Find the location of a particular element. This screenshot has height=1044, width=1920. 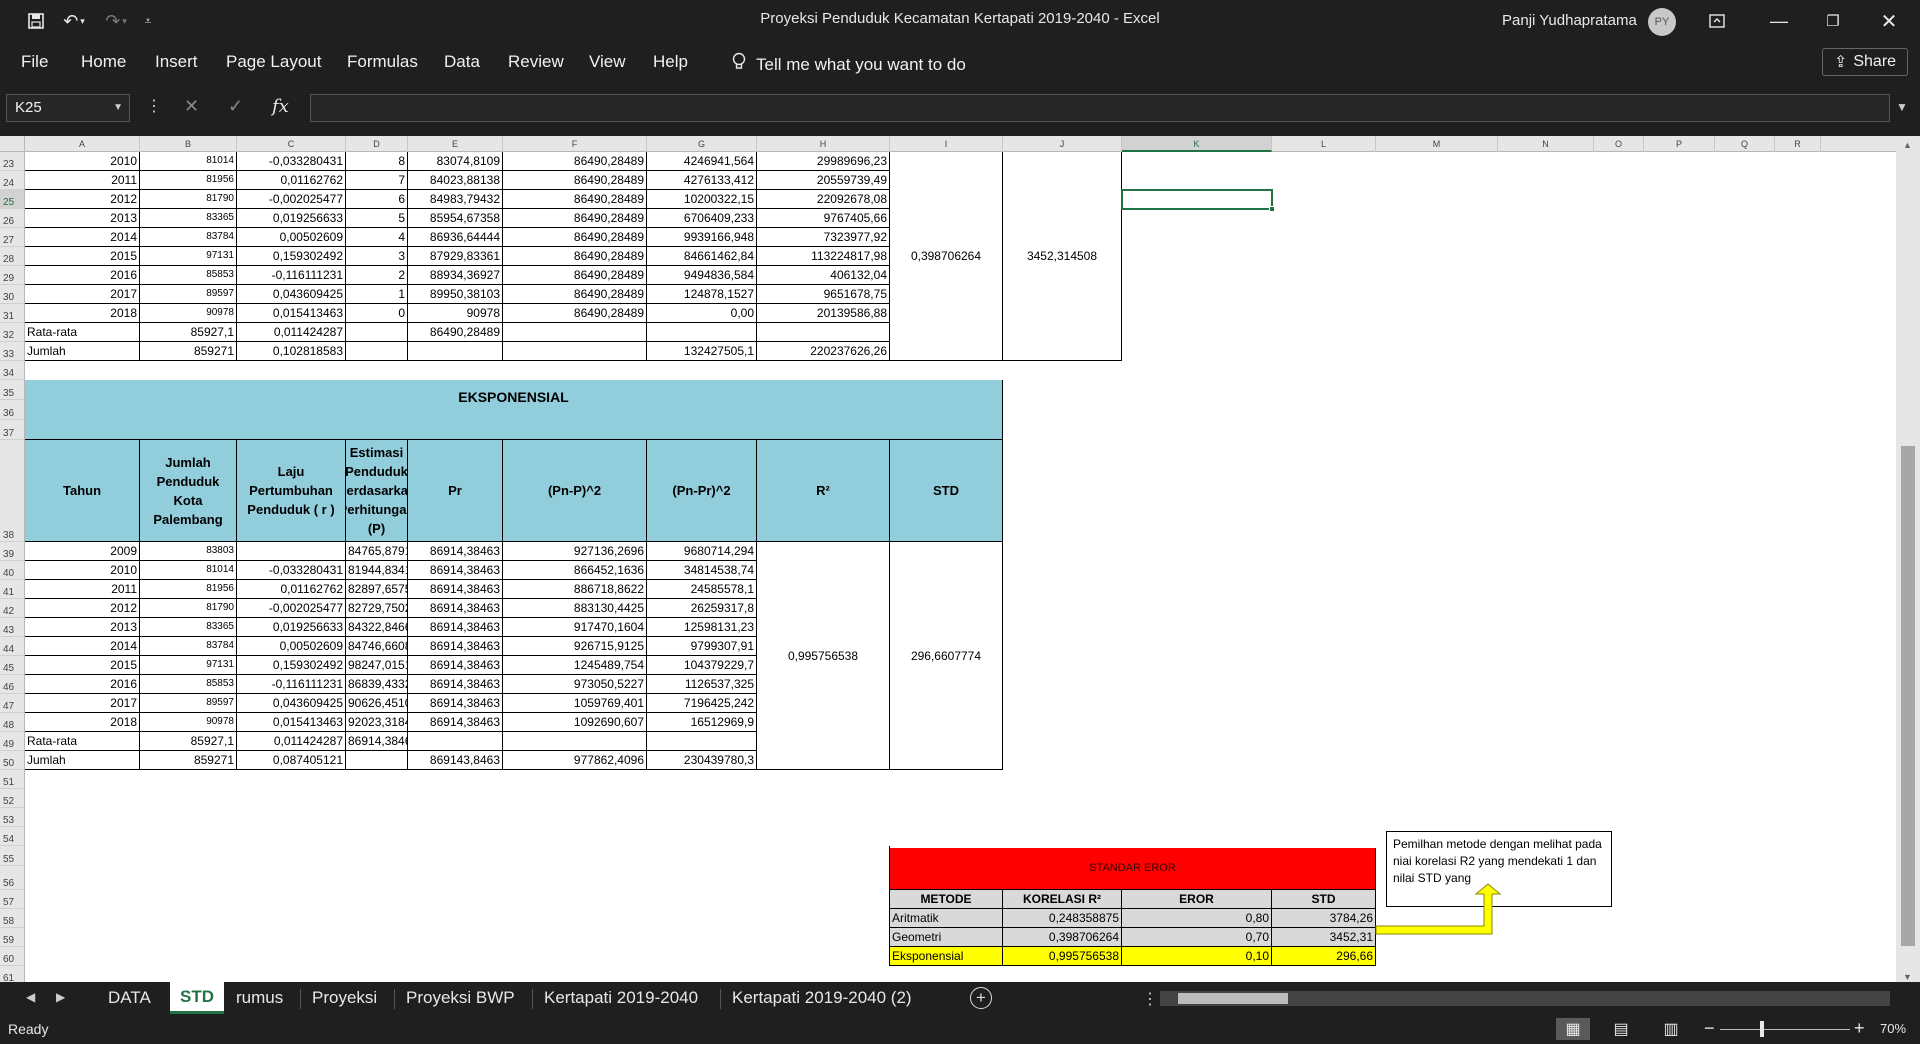

table-cell: 85853 is located at coordinates (188, 684).